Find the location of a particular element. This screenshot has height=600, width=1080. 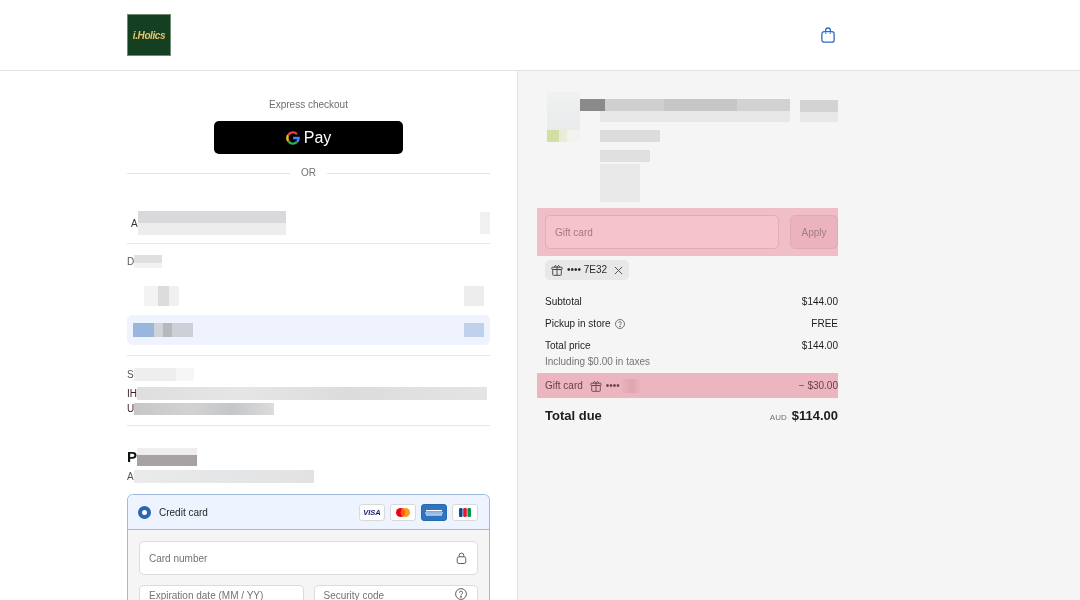

text-fragment: S is located at coordinates (130, 374).